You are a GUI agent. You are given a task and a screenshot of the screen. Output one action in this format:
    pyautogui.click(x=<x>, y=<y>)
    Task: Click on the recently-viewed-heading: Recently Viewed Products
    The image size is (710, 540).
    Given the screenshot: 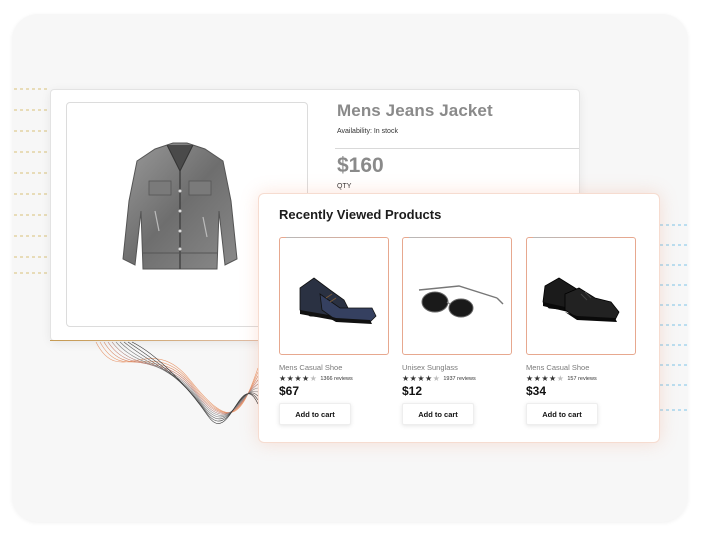 What is the action you would take?
    pyautogui.click(x=360, y=214)
    